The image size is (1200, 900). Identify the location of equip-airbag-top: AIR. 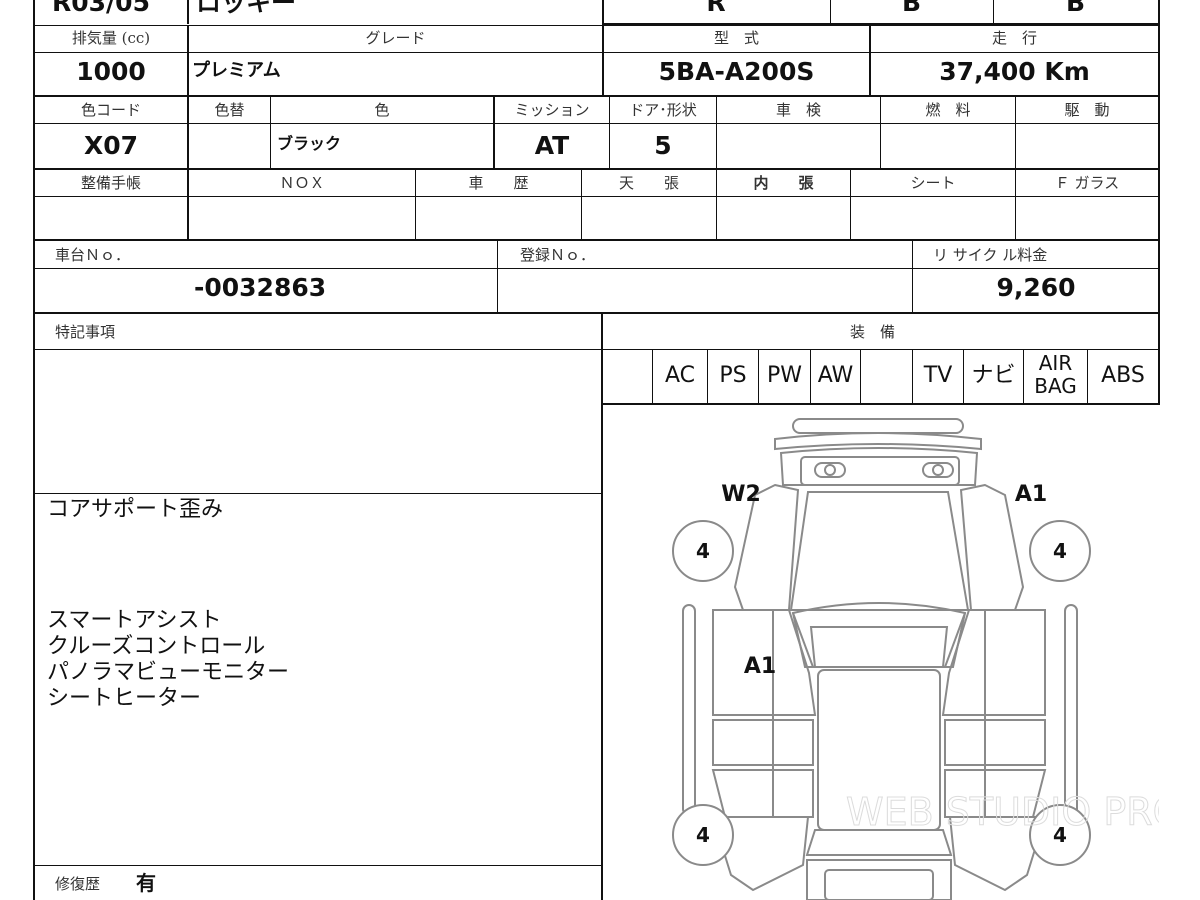
(1055, 363).